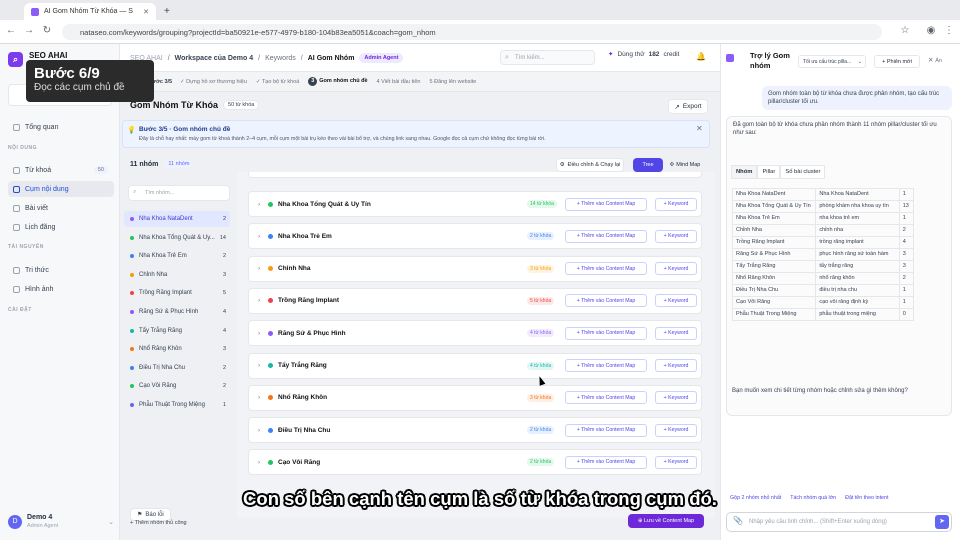  What do you see at coordinates (132, 349) in the screenshot?
I see `group-color-dot` at bounding box center [132, 349].